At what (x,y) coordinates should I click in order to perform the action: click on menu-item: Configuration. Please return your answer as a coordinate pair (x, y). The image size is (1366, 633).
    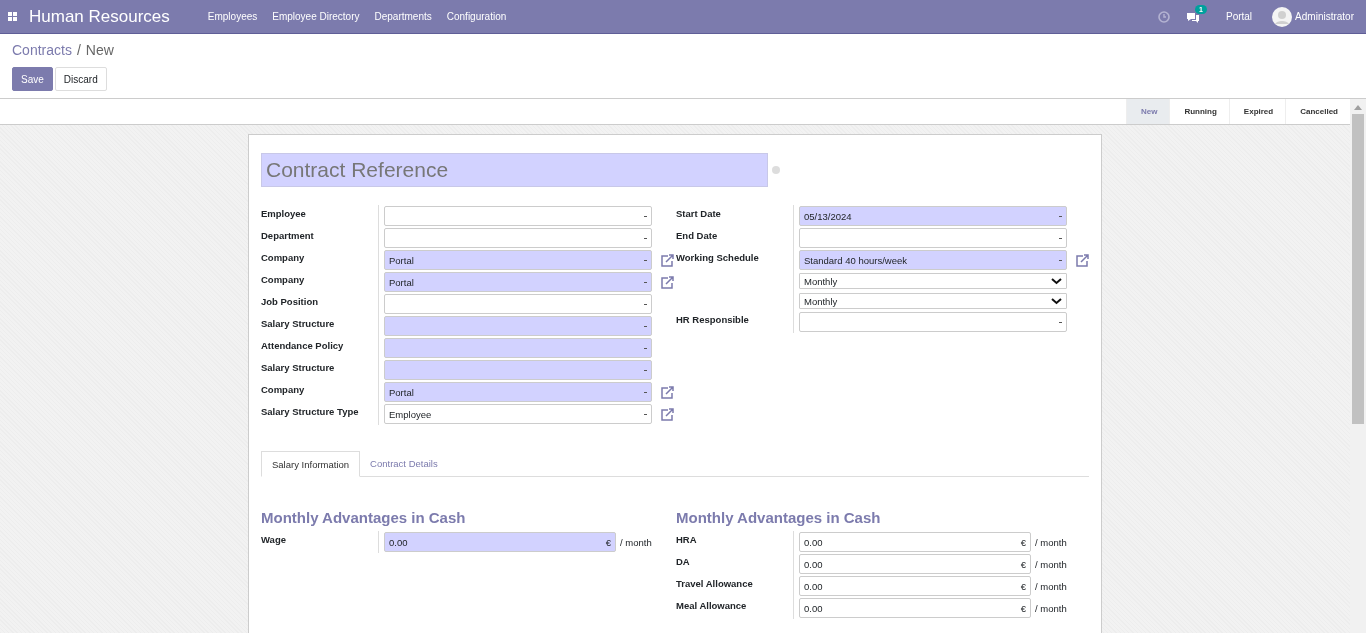
    Looking at the image, I should click on (476, 16).